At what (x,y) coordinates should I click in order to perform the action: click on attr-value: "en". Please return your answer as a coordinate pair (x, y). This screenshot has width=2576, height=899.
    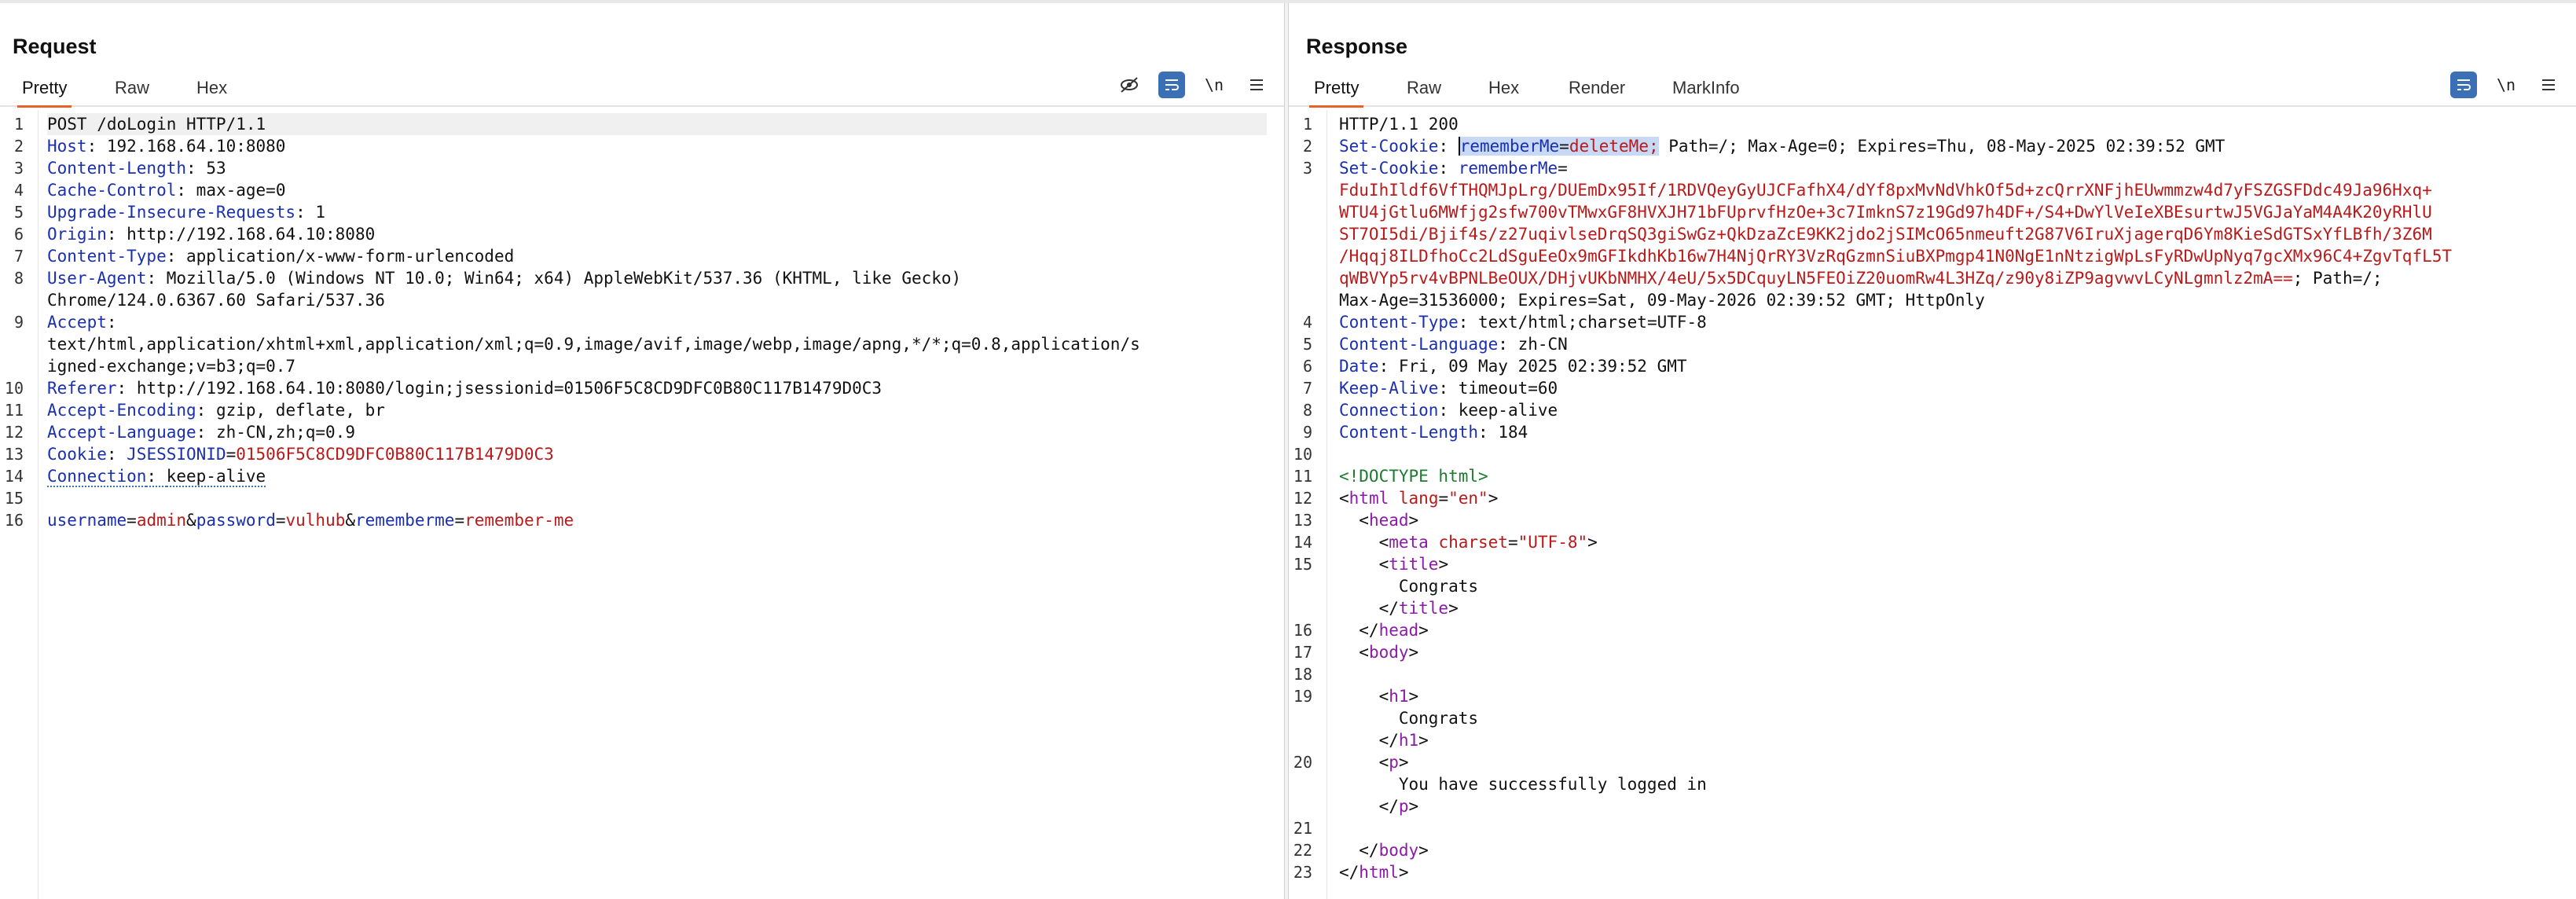
    Looking at the image, I should click on (1468, 498).